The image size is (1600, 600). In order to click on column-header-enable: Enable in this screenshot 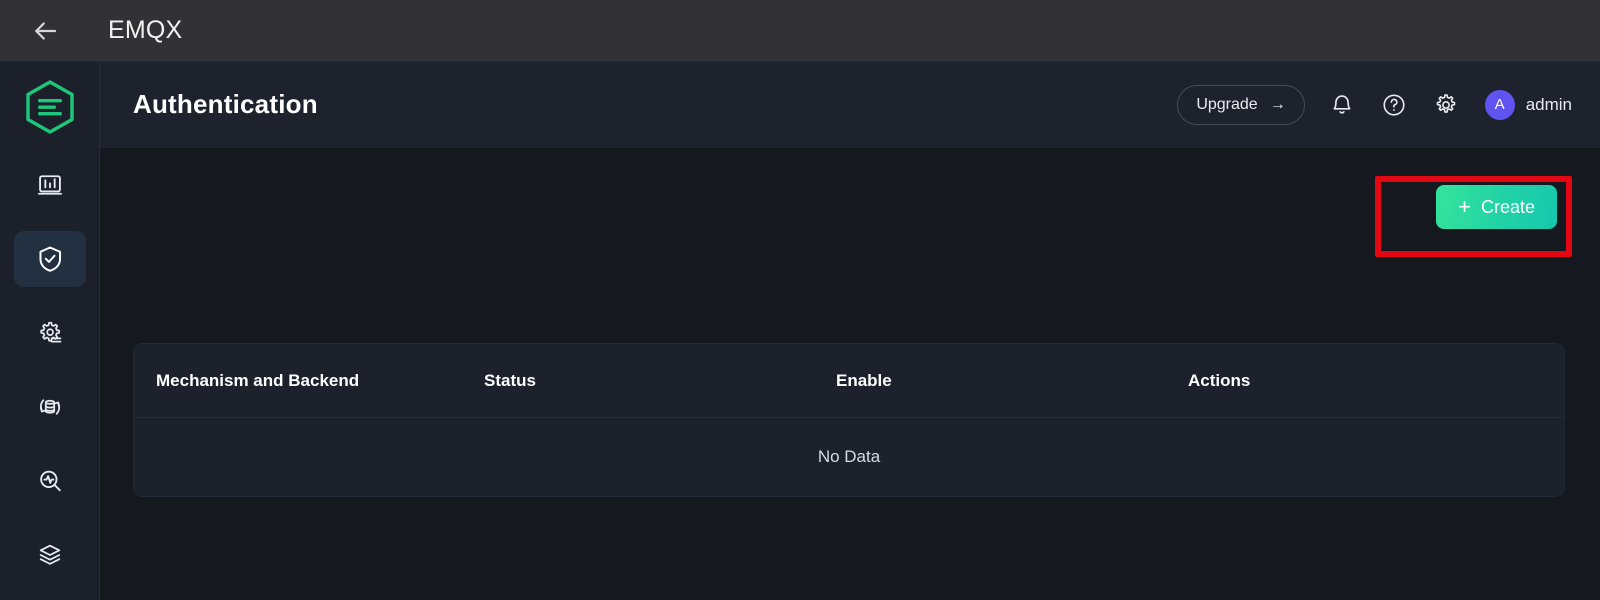, I will do `click(864, 380)`.